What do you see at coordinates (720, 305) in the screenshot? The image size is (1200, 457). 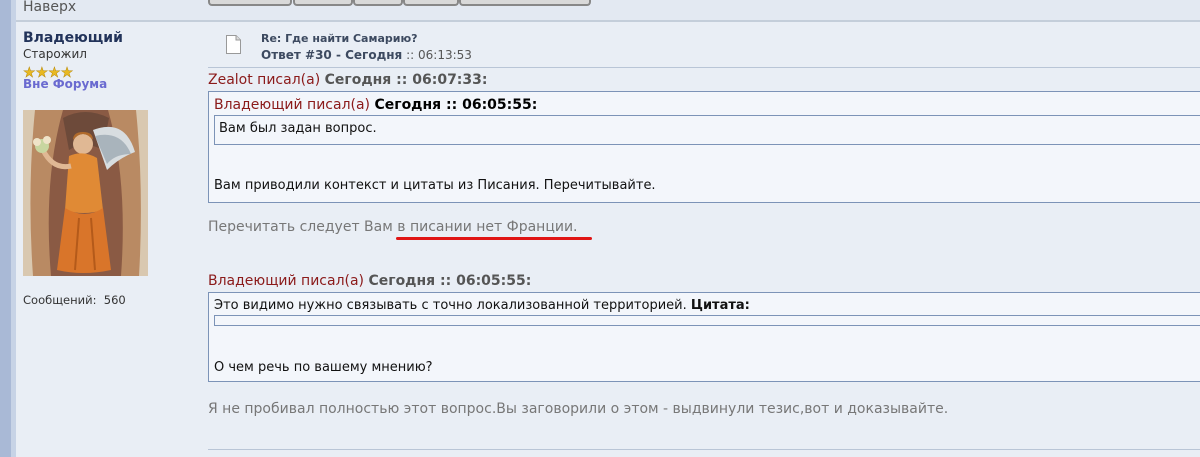 I see `inner-quote-label: Цитата:` at bounding box center [720, 305].